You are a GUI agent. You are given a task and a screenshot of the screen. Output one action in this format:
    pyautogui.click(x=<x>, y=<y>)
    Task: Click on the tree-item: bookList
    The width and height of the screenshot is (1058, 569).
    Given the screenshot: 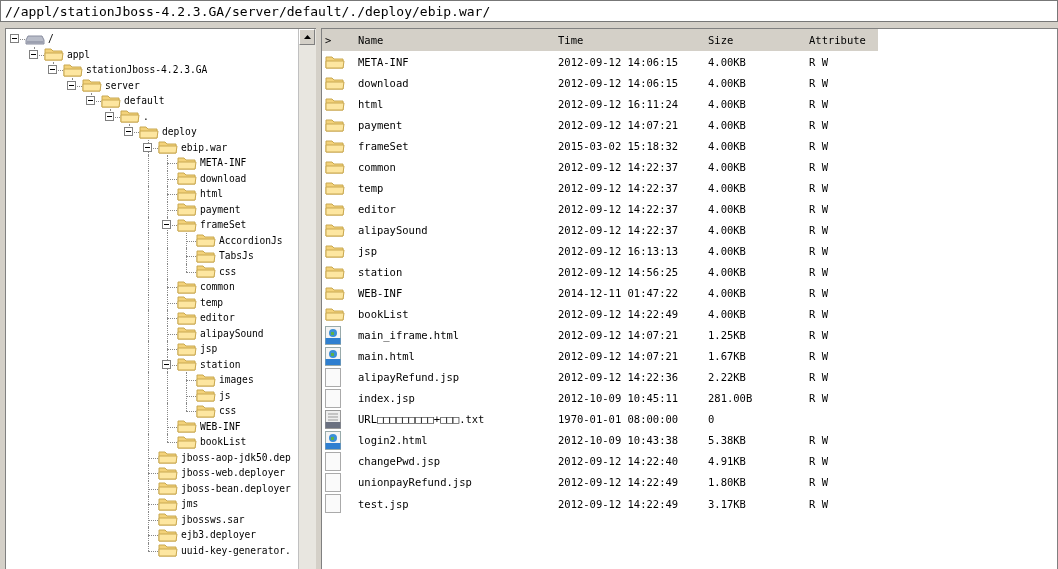 What is the action you would take?
    pyautogui.click(x=223, y=442)
    